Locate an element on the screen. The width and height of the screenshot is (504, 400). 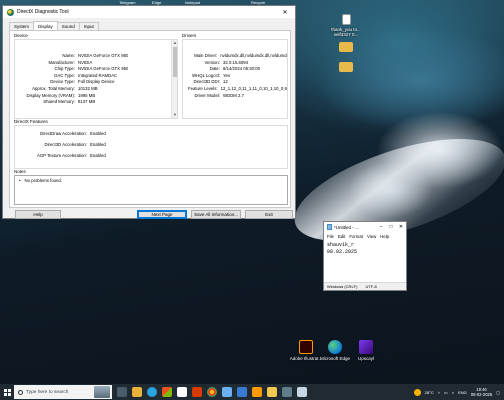
device-type-value: Full Display Device is located at coordinates (96, 82).